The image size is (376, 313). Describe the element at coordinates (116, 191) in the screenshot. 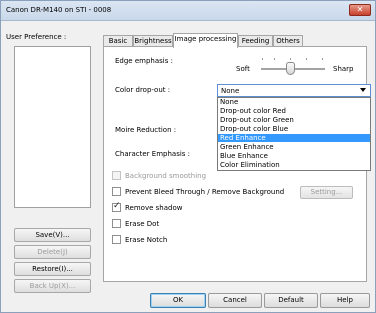

I see `prevent-bleed-through-checkbox` at that location.